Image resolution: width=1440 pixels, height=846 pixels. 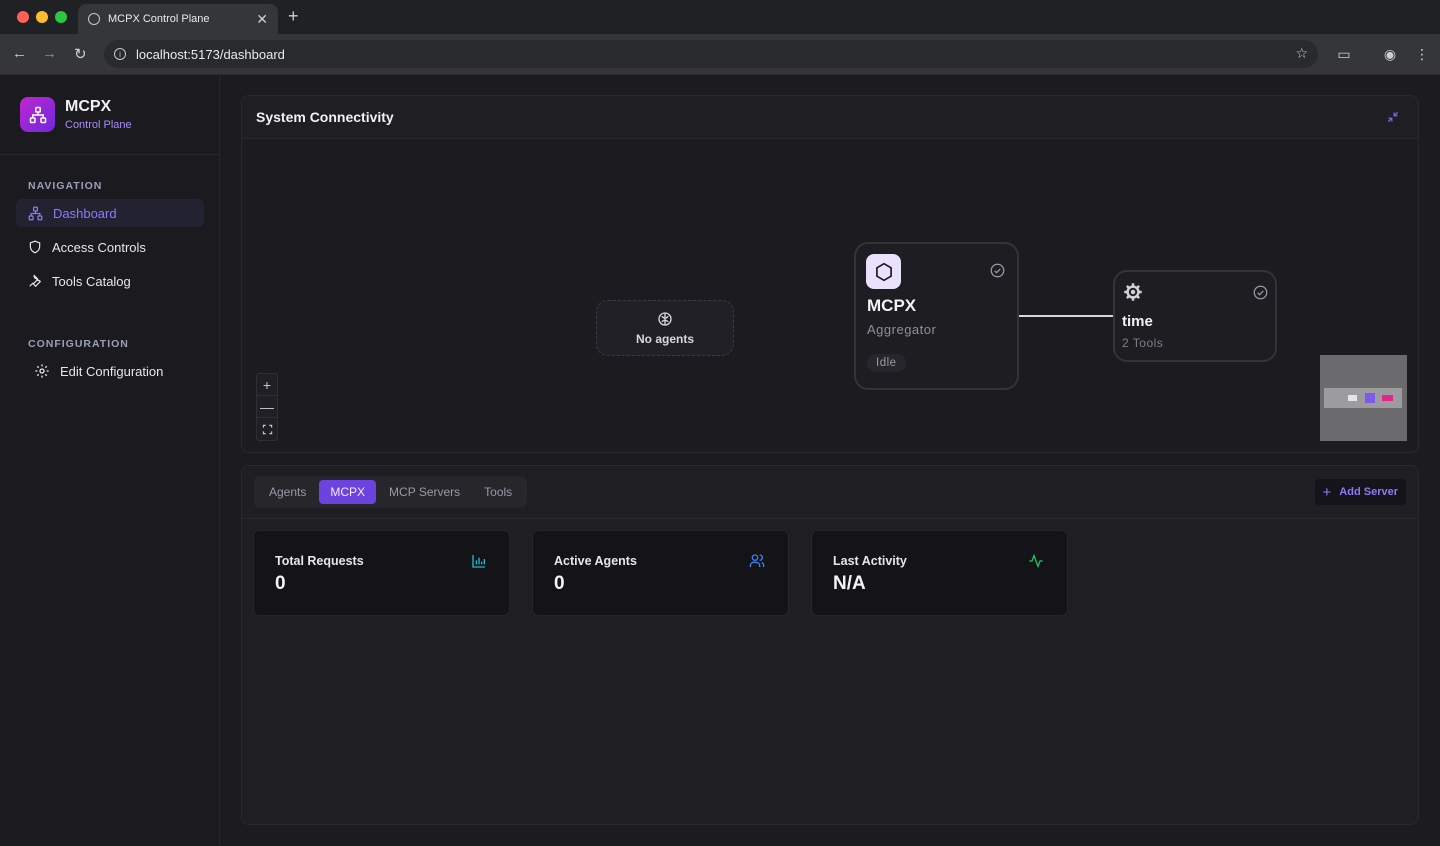 I want to click on sidebar-item-edit-configuration: Edit Configuration, so click(x=110, y=371).